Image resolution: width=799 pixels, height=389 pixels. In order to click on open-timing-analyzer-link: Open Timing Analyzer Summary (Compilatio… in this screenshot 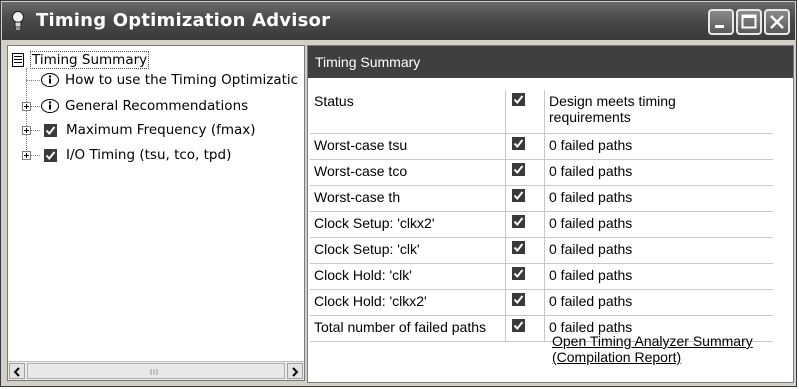, I will do `click(672, 349)`.